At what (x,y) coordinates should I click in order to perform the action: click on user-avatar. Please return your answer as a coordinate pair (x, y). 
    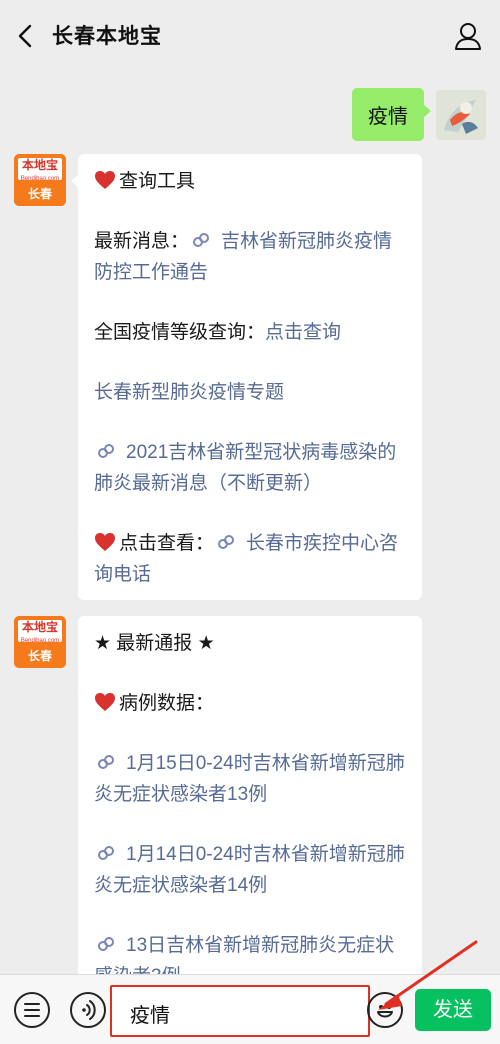
    Looking at the image, I should click on (461, 114).